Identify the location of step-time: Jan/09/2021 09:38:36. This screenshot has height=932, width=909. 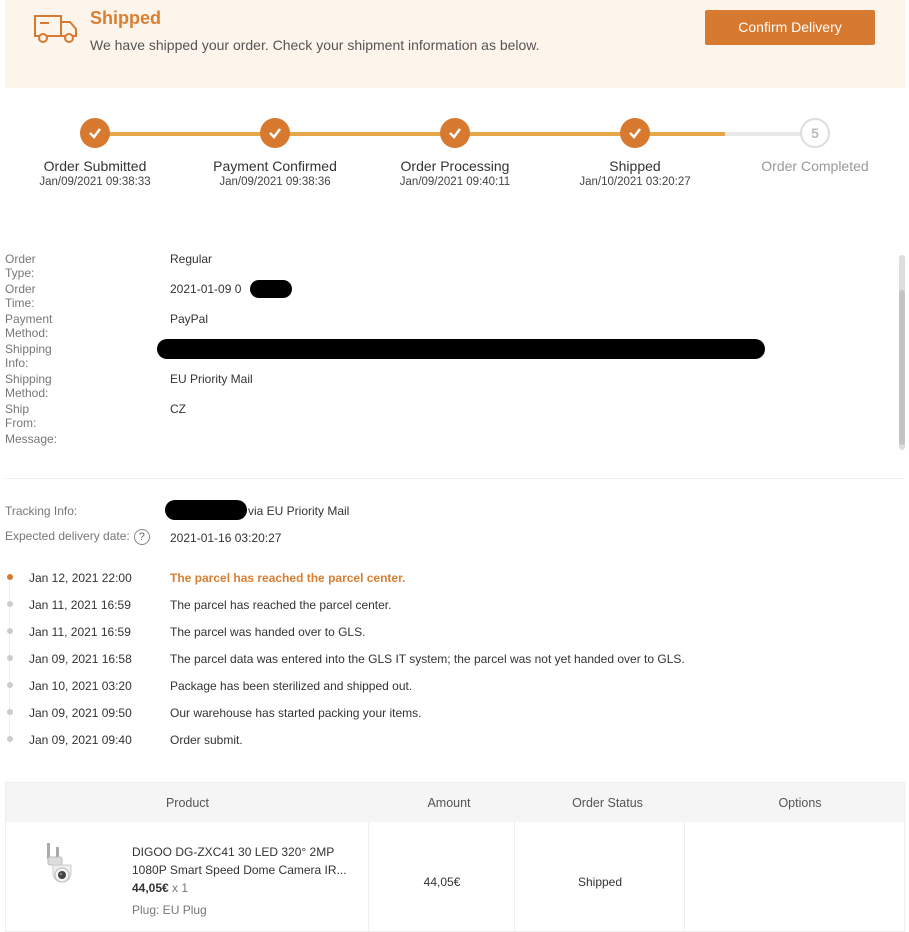
(275, 182).